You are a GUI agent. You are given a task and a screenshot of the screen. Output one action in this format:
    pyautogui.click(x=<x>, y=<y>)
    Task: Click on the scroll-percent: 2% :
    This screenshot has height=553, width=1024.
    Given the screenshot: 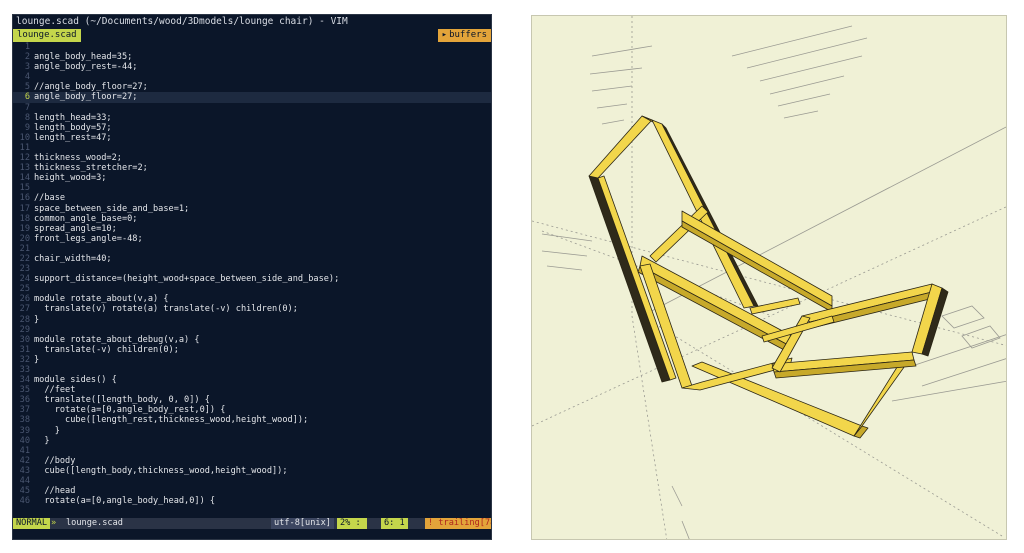 What is the action you would take?
    pyautogui.click(x=352, y=523)
    